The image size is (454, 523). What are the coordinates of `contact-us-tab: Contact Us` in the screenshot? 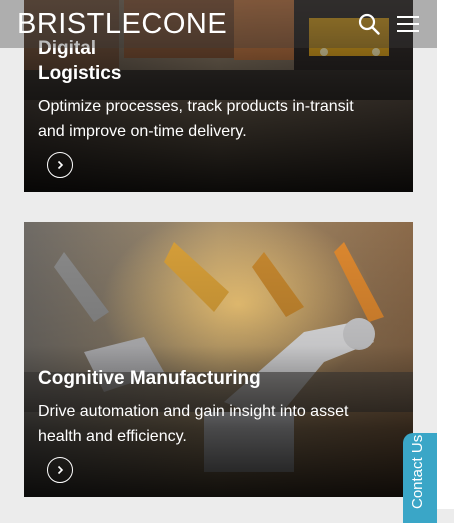 It's located at (420, 478).